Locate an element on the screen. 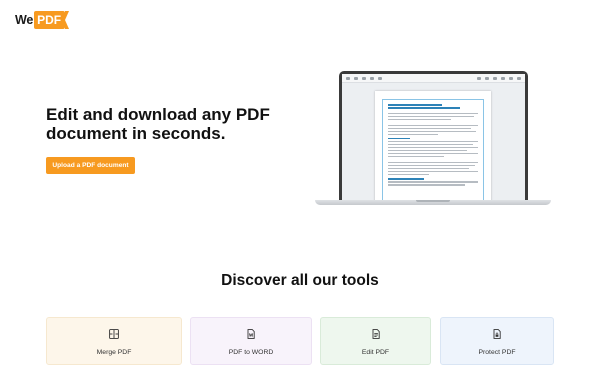  edit-file-icon is located at coordinates (376, 334).